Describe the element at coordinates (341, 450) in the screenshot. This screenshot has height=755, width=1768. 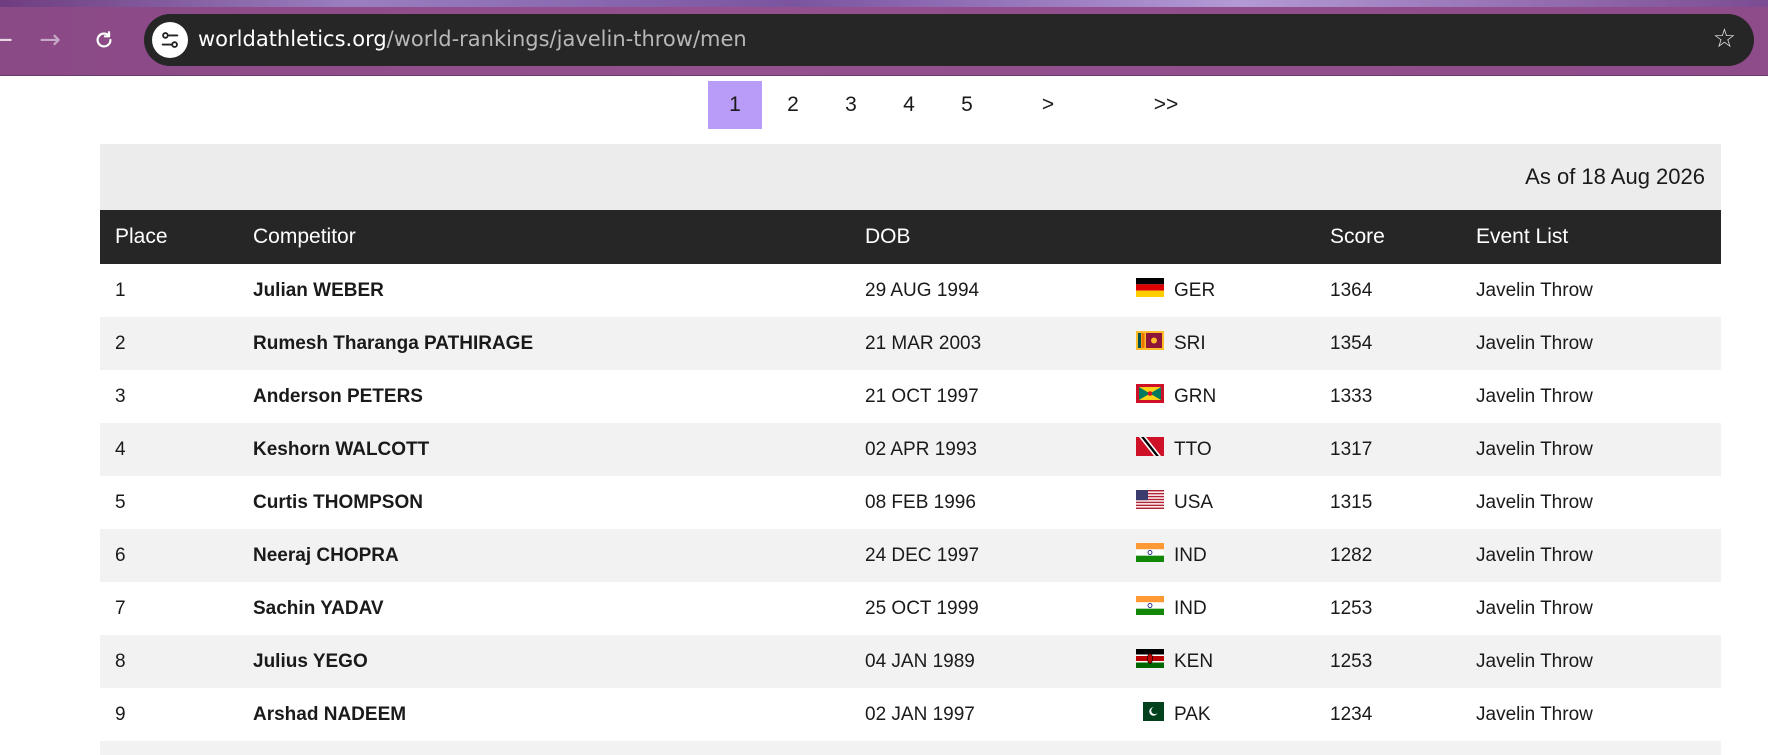
I see `competitor-link: Keshorn WALCOTT` at that location.